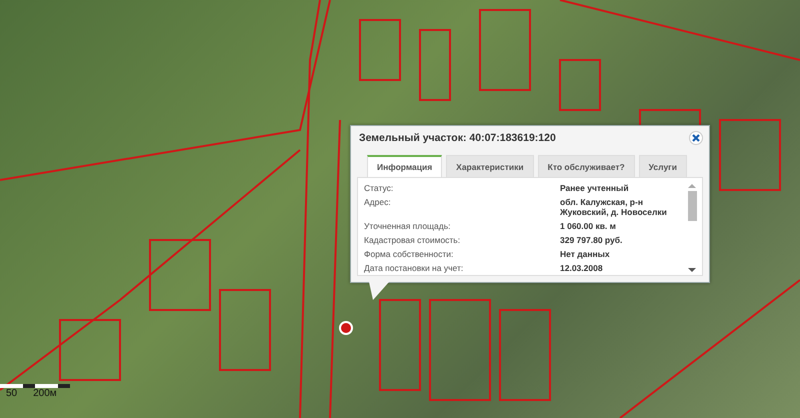 The height and width of the screenshot is (418, 800). Describe the element at coordinates (413, 240) in the screenshot. I see `field-label: Кадастровая стоимость:` at that location.